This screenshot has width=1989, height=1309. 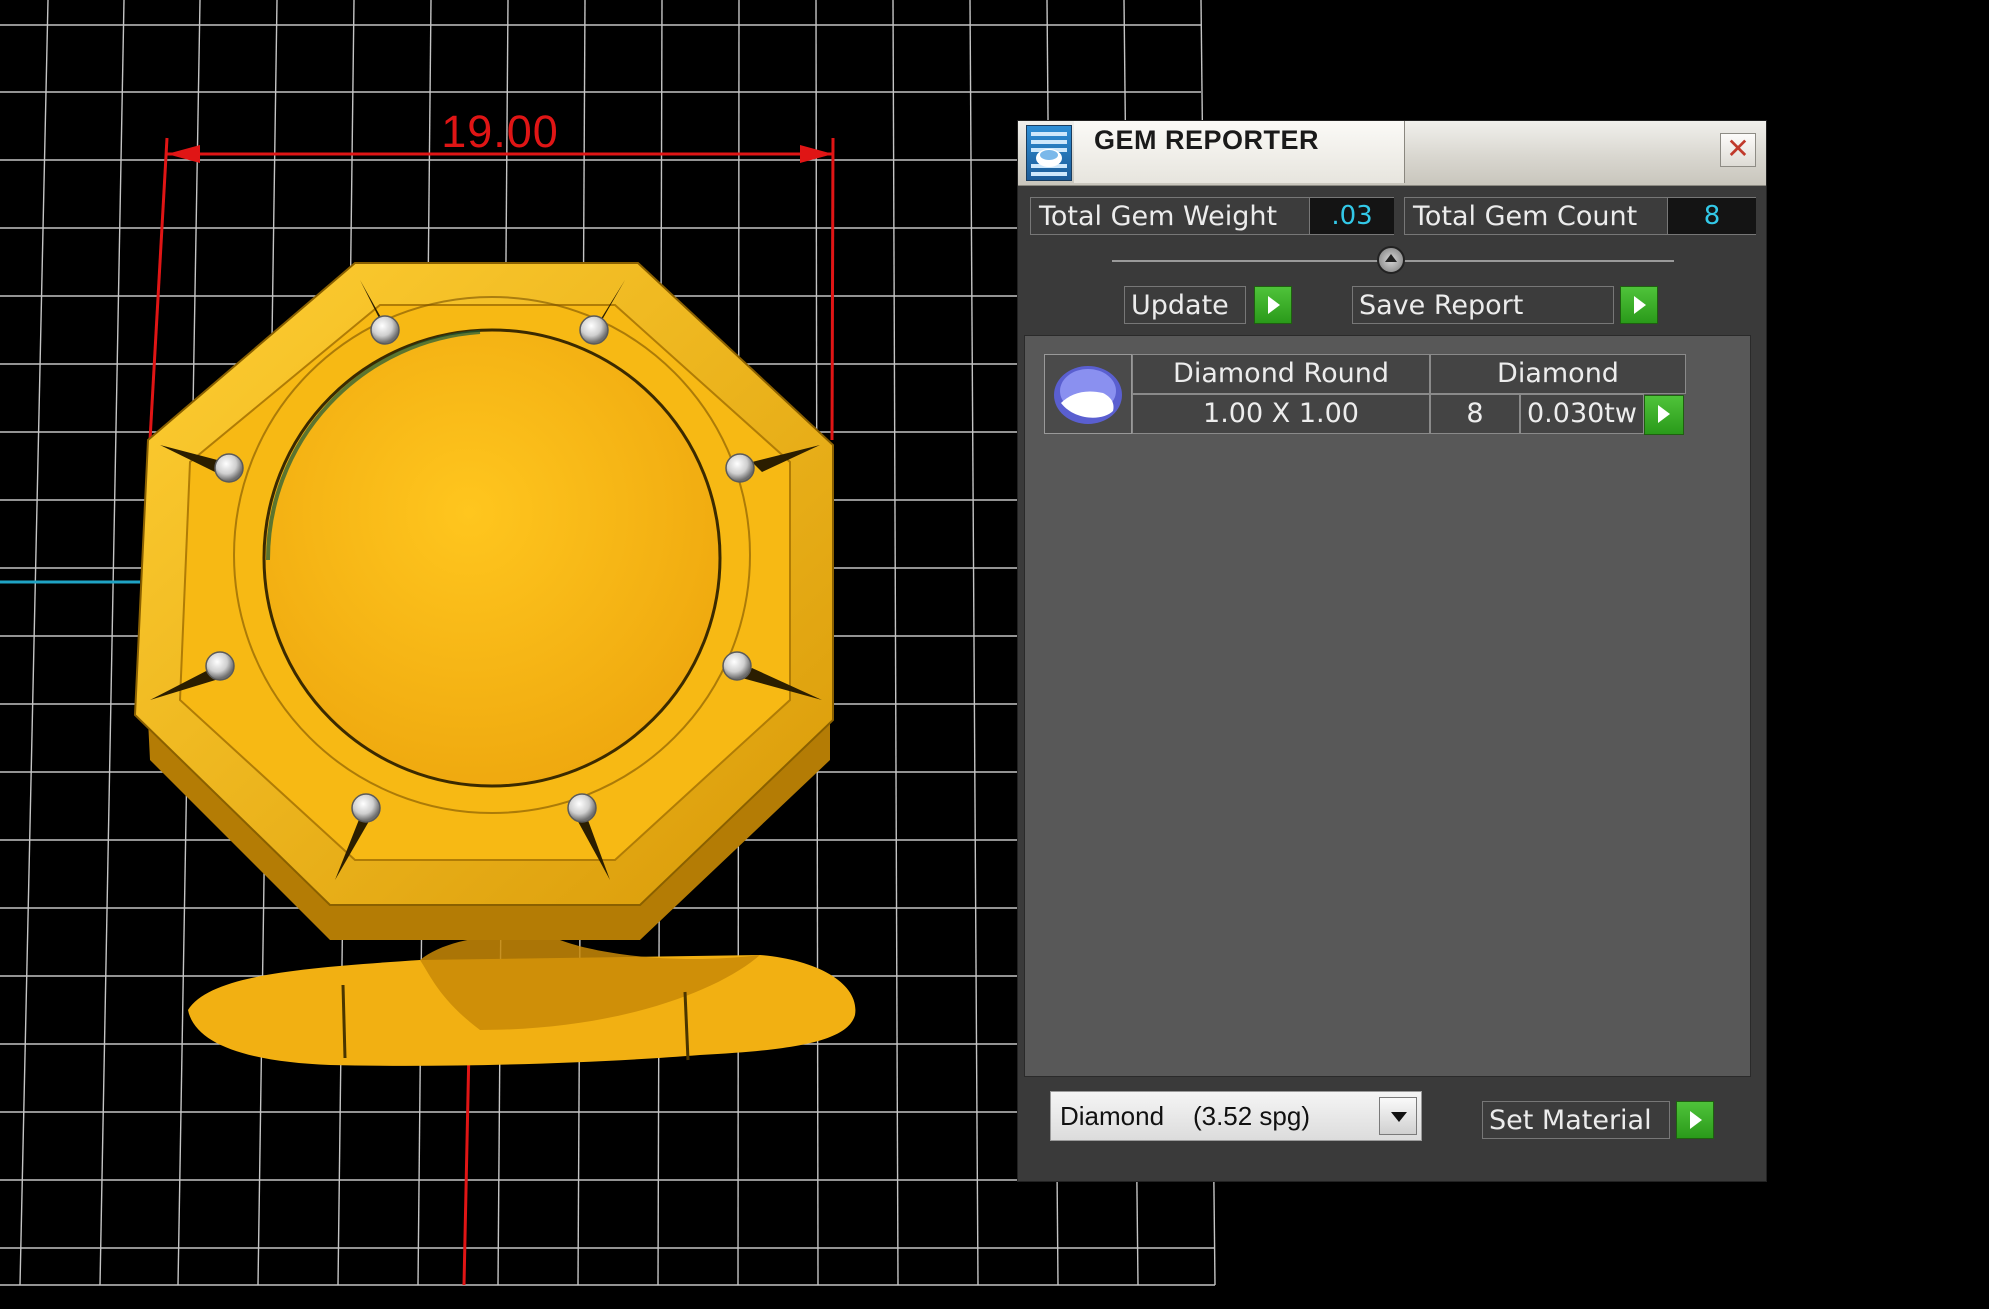 What do you see at coordinates (1695, 1120) in the screenshot?
I see `set-material-go-button` at bounding box center [1695, 1120].